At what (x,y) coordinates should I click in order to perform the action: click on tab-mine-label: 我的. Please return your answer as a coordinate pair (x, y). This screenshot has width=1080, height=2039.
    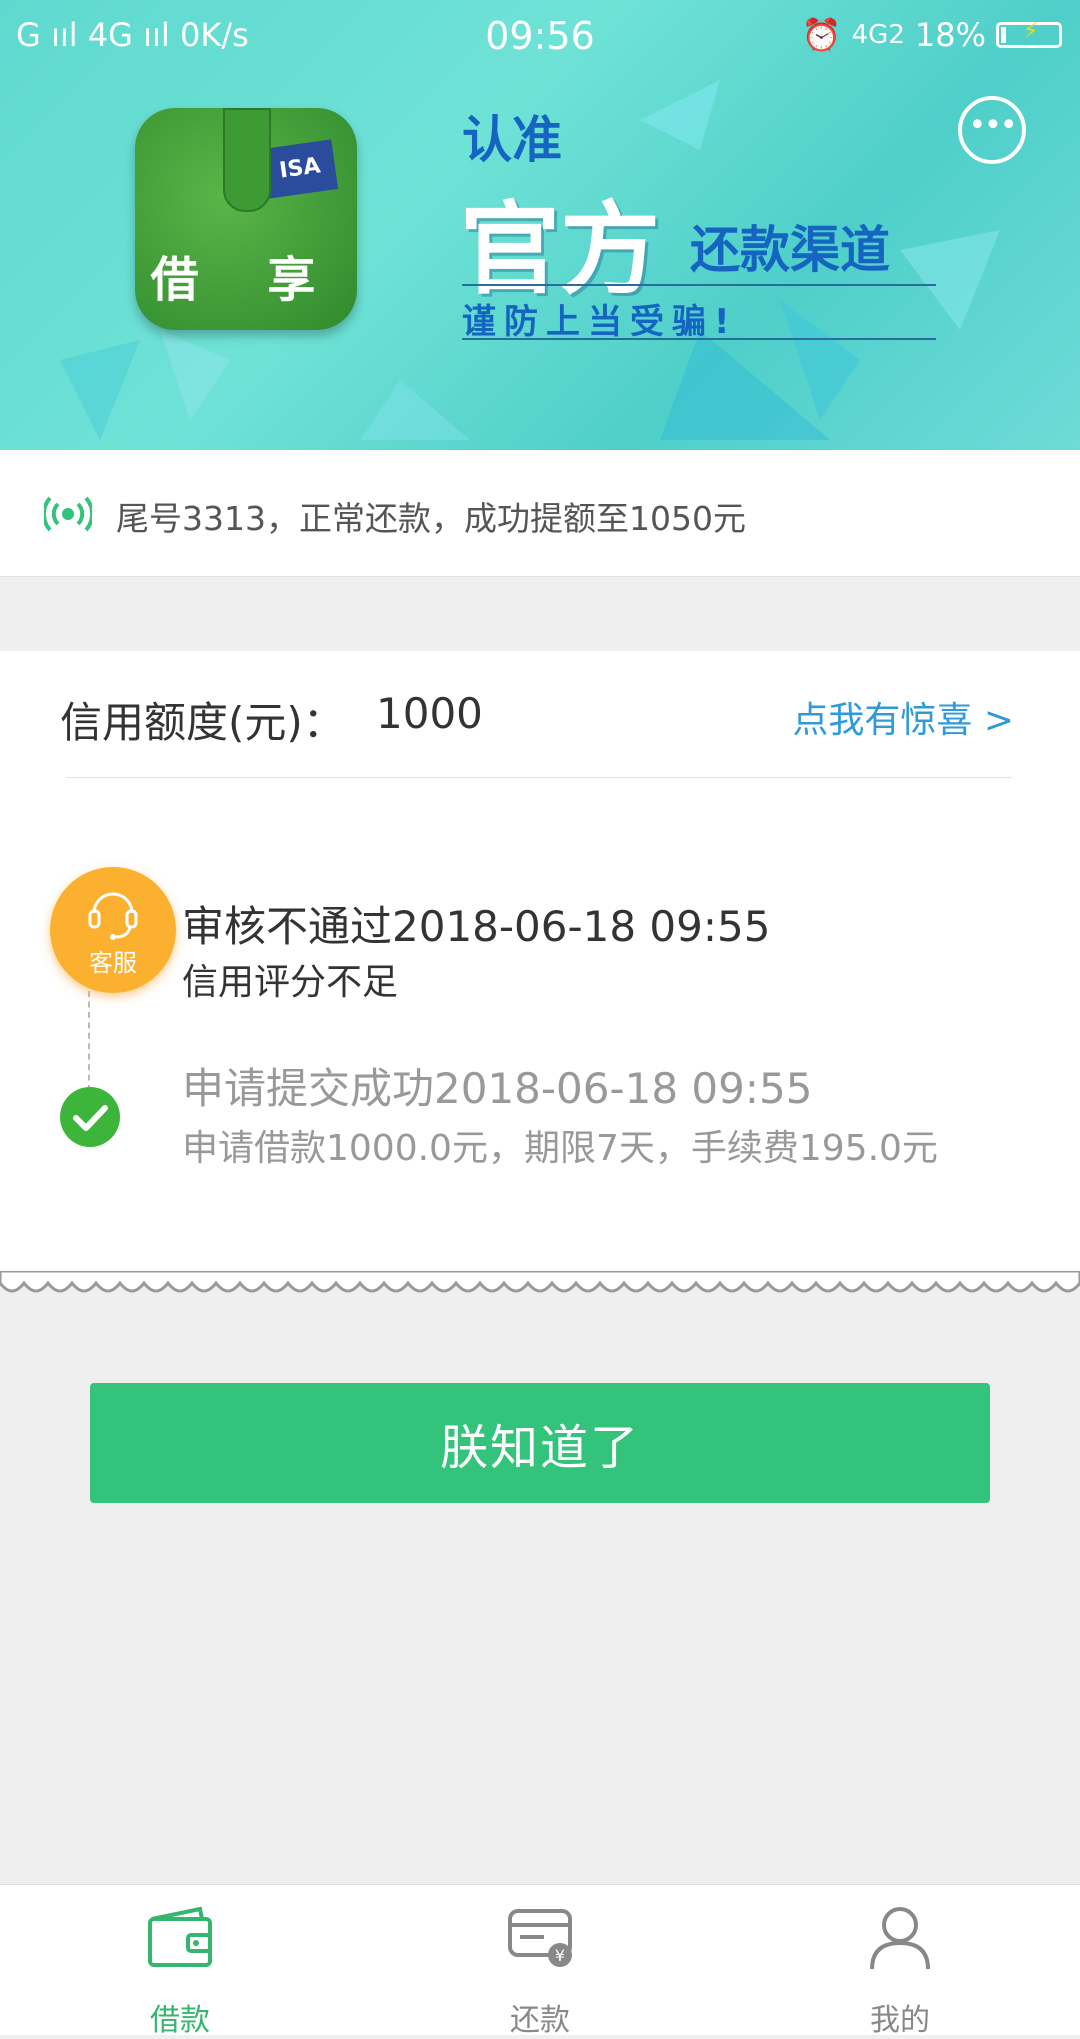
    Looking at the image, I should click on (900, 2020).